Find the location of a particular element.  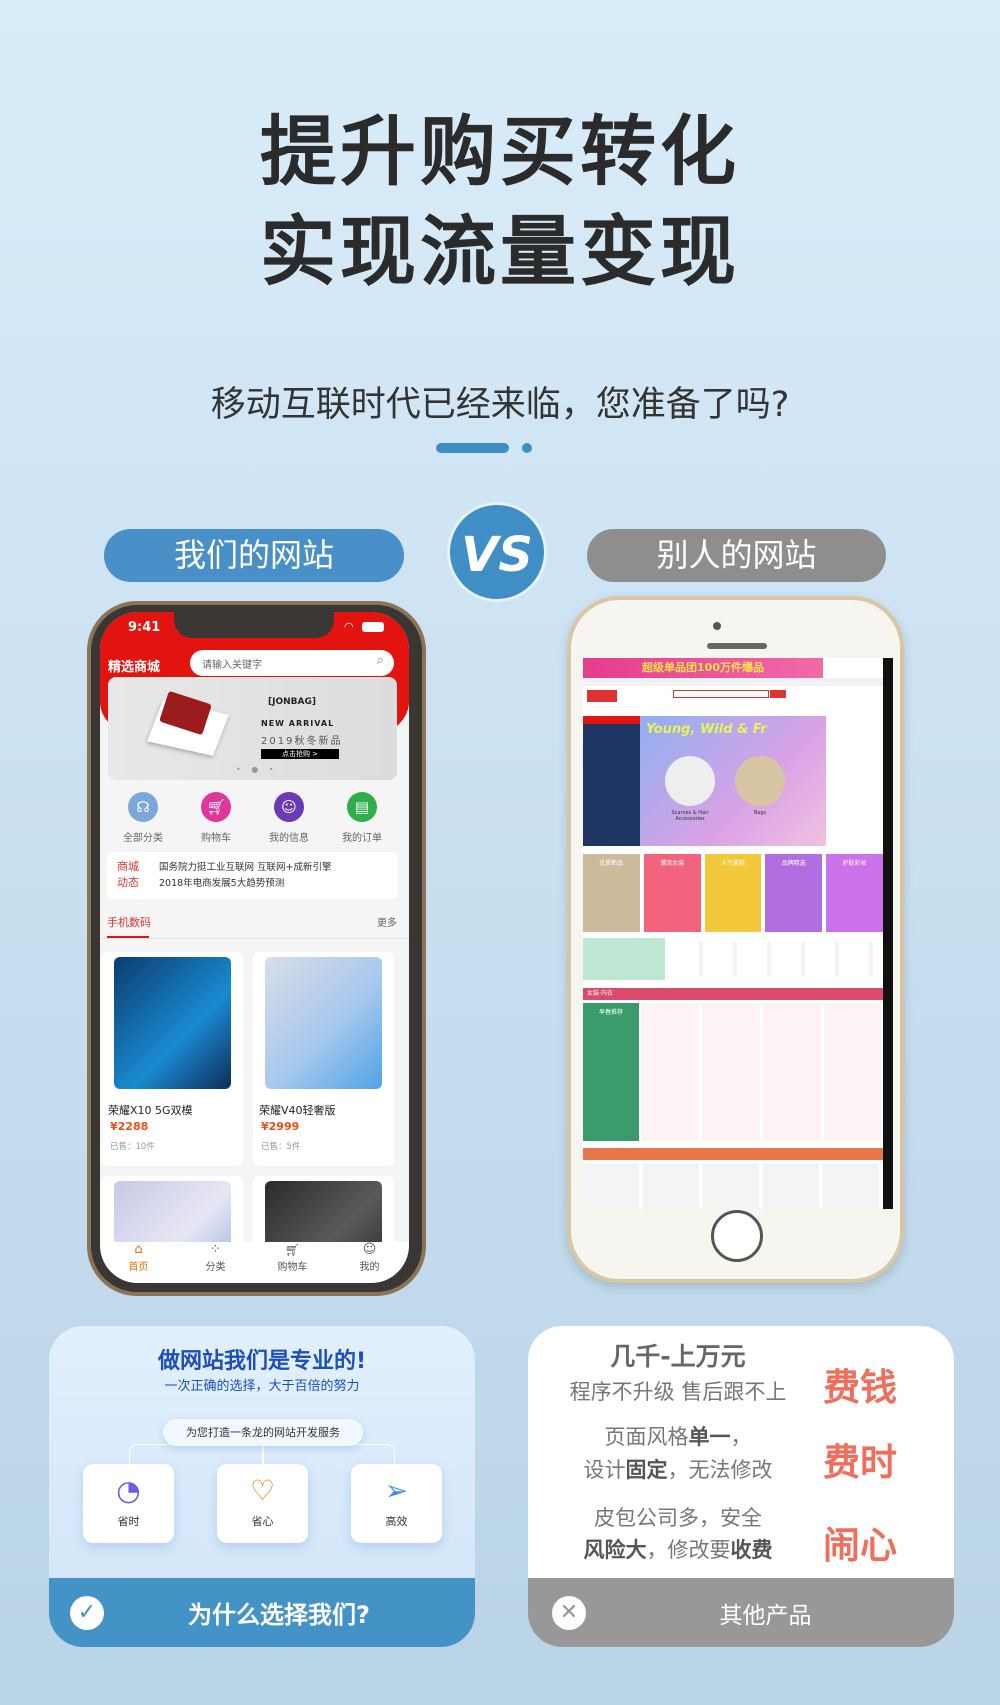

divider-bar is located at coordinates (472, 448).